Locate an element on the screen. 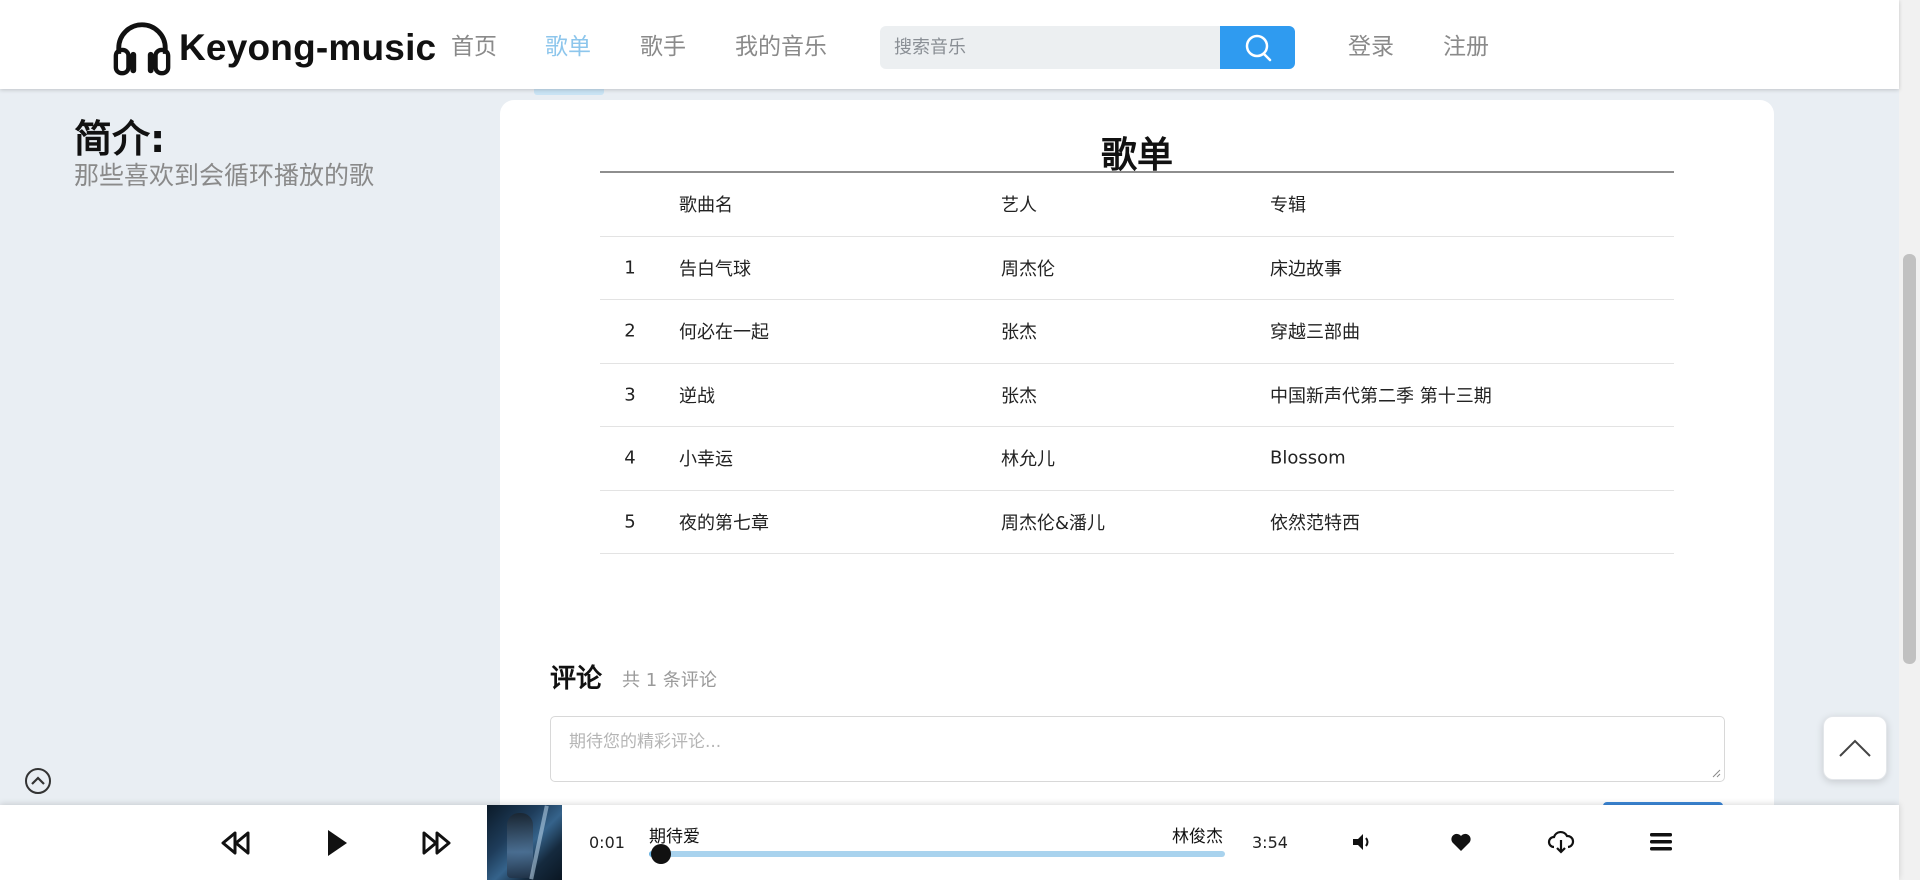 The image size is (1920, 880). search-bar is located at coordinates (1087, 47).